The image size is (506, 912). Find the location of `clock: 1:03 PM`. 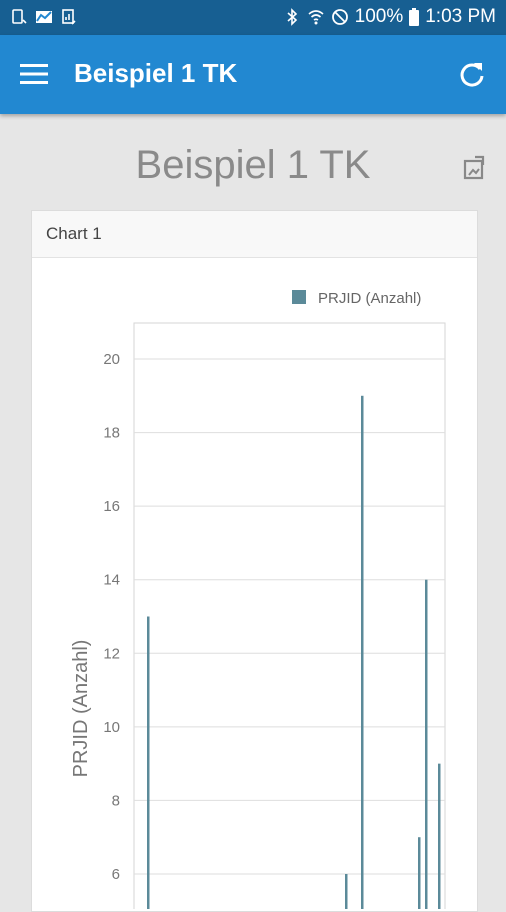

clock: 1:03 PM is located at coordinates (460, 16).